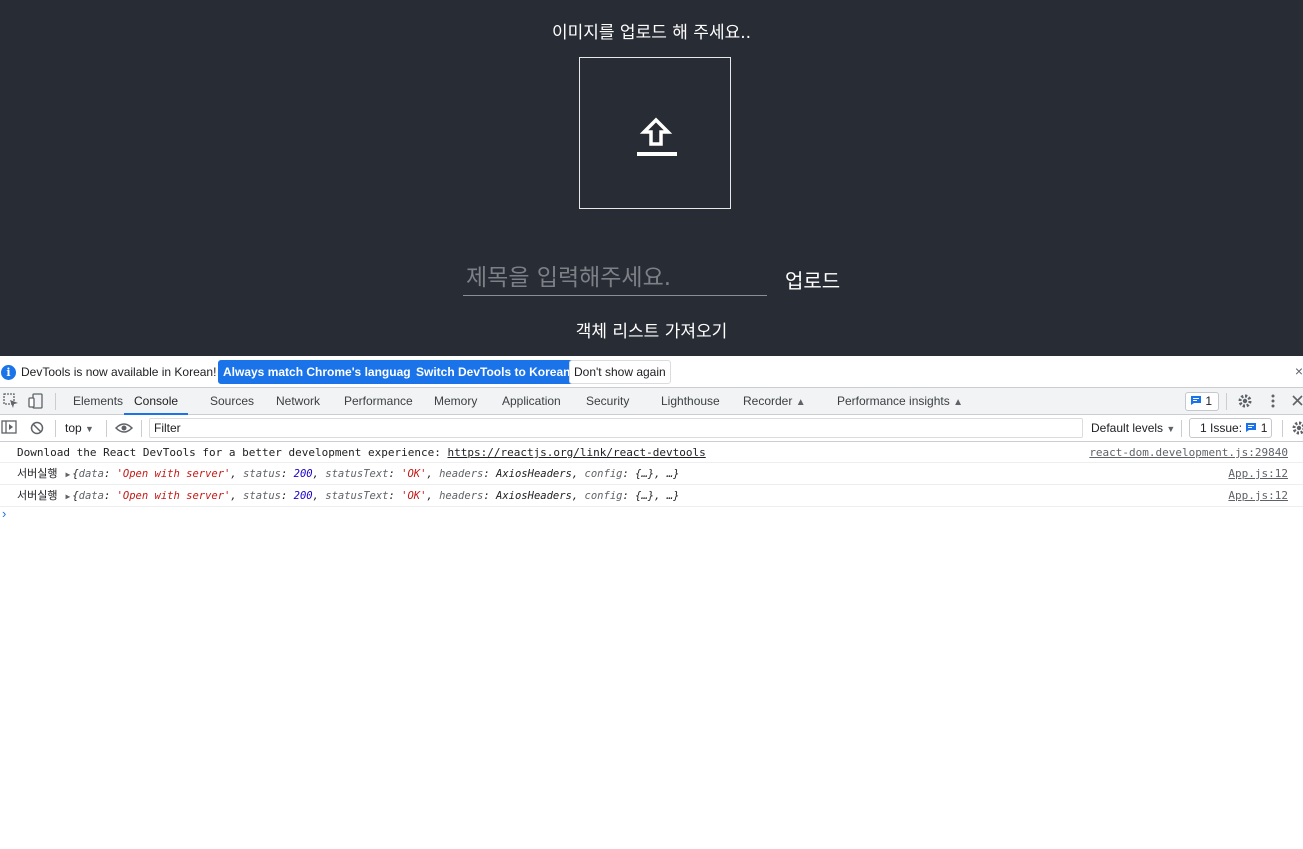  I want to click on log-levels-value: Default levels, so click(1127, 428).